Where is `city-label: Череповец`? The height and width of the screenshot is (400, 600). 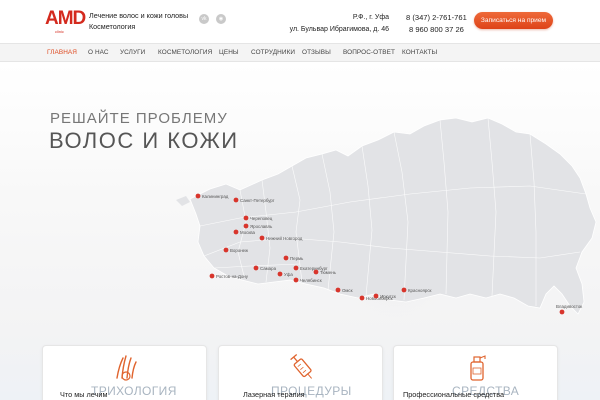 city-label: Череповец is located at coordinates (261, 218).